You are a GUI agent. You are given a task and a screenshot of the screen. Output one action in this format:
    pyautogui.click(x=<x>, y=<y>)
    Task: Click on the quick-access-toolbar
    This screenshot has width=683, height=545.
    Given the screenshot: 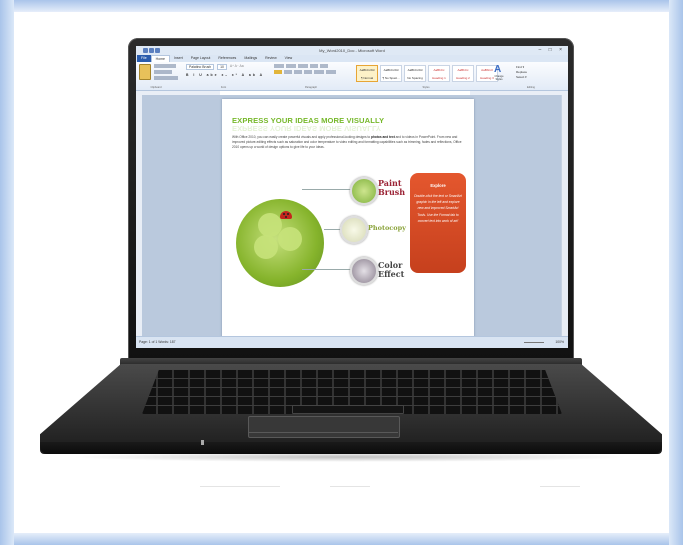 What is the action you would take?
    pyautogui.click(x=152, y=50)
    